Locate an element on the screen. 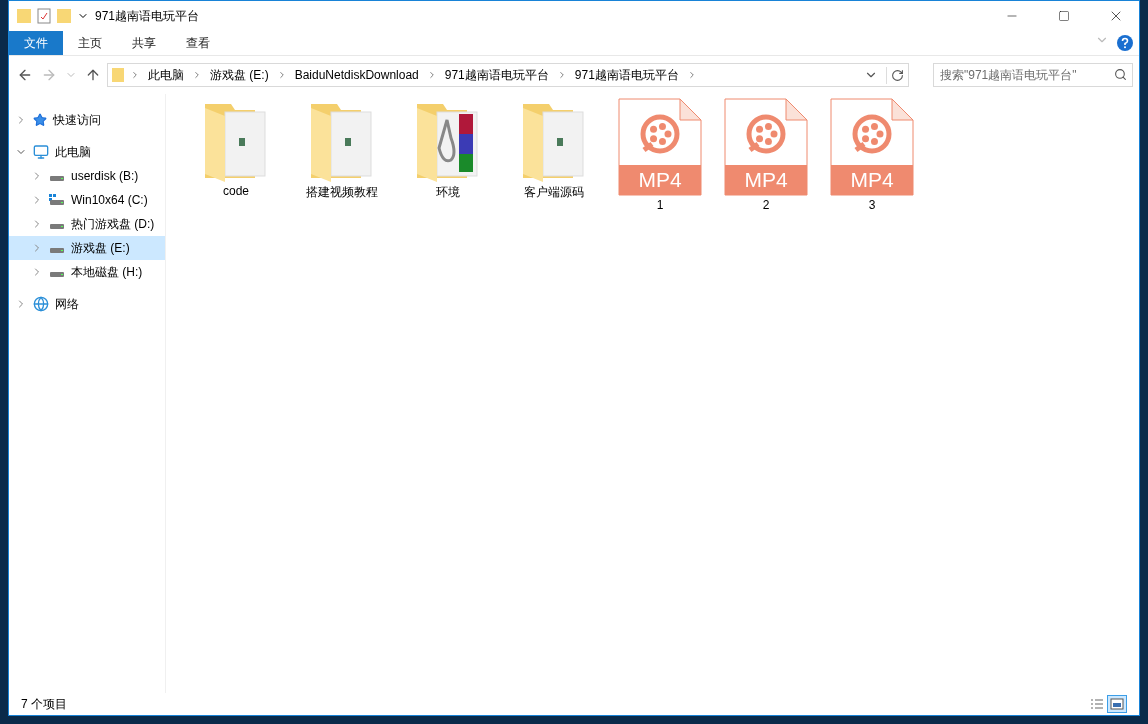  sidebar-label: 此电脑 is located at coordinates (73, 152).